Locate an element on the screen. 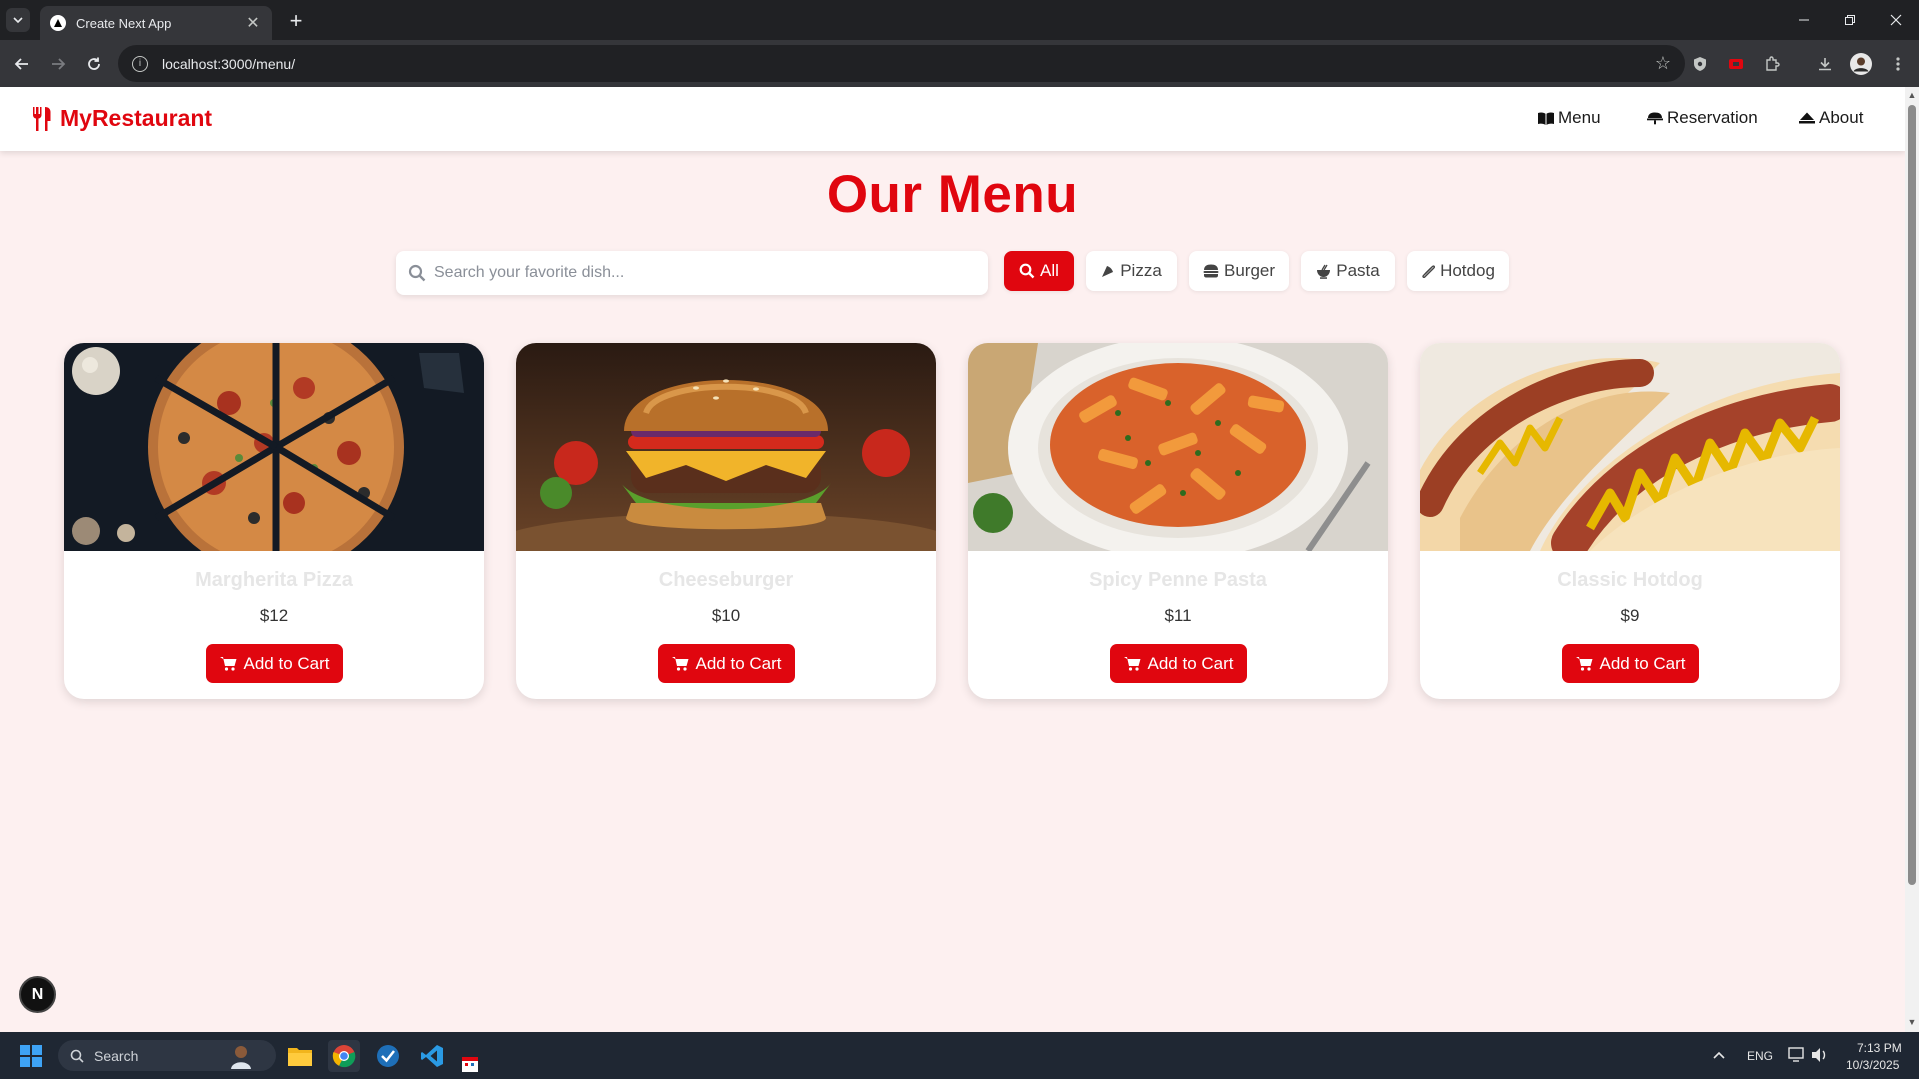  menu-card-pizza: Margherita Pizza $12 Add to Cart is located at coordinates (274, 521).